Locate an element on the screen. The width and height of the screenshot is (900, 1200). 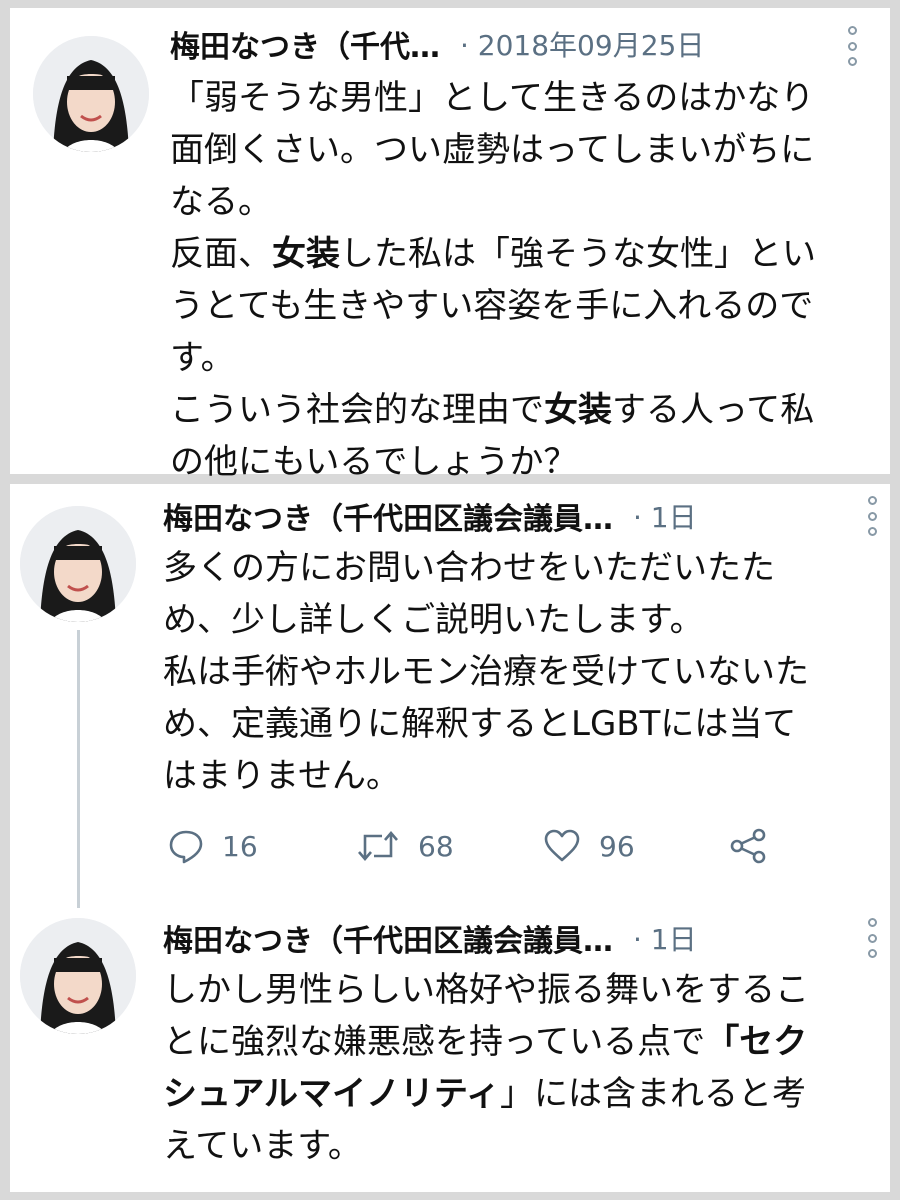
tweet-text-line: なる。 is located at coordinates (493, 202).